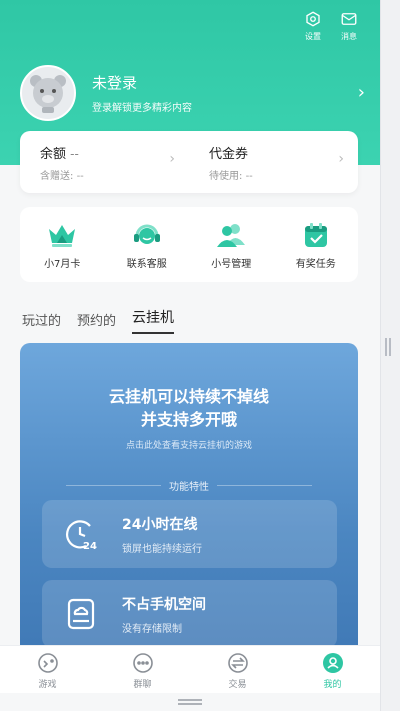 The height and width of the screenshot is (711, 400). What do you see at coordinates (189, 444) in the screenshot?
I see `cloud-supported-games-link: 点击此处查看支持云挂机的游戏` at bounding box center [189, 444].